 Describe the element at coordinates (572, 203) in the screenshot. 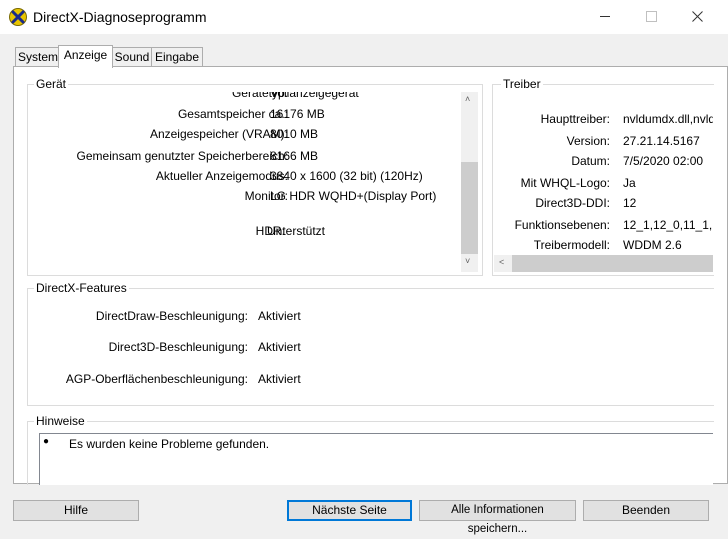

I see `driver-label-d3d-ddi: Direct3D-DDI:` at that location.